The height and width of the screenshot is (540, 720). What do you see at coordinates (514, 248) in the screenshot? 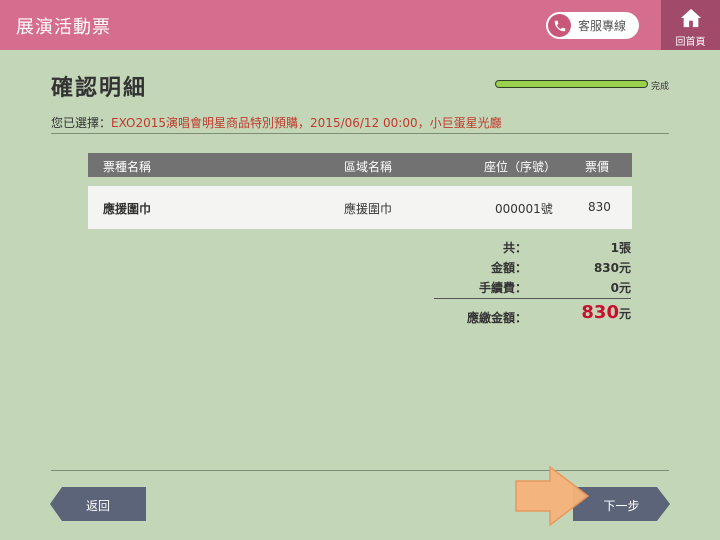
I see `count-label: 共：` at bounding box center [514, 248].